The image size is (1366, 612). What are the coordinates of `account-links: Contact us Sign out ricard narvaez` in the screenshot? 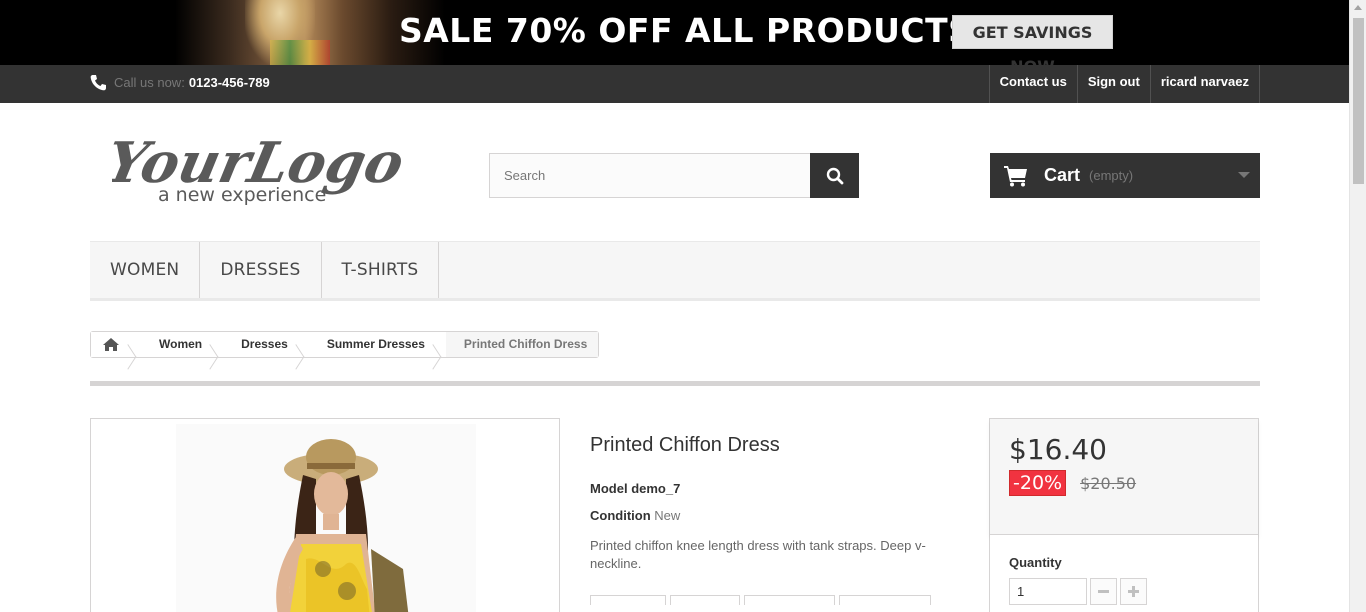 It's located at (1124, 84).